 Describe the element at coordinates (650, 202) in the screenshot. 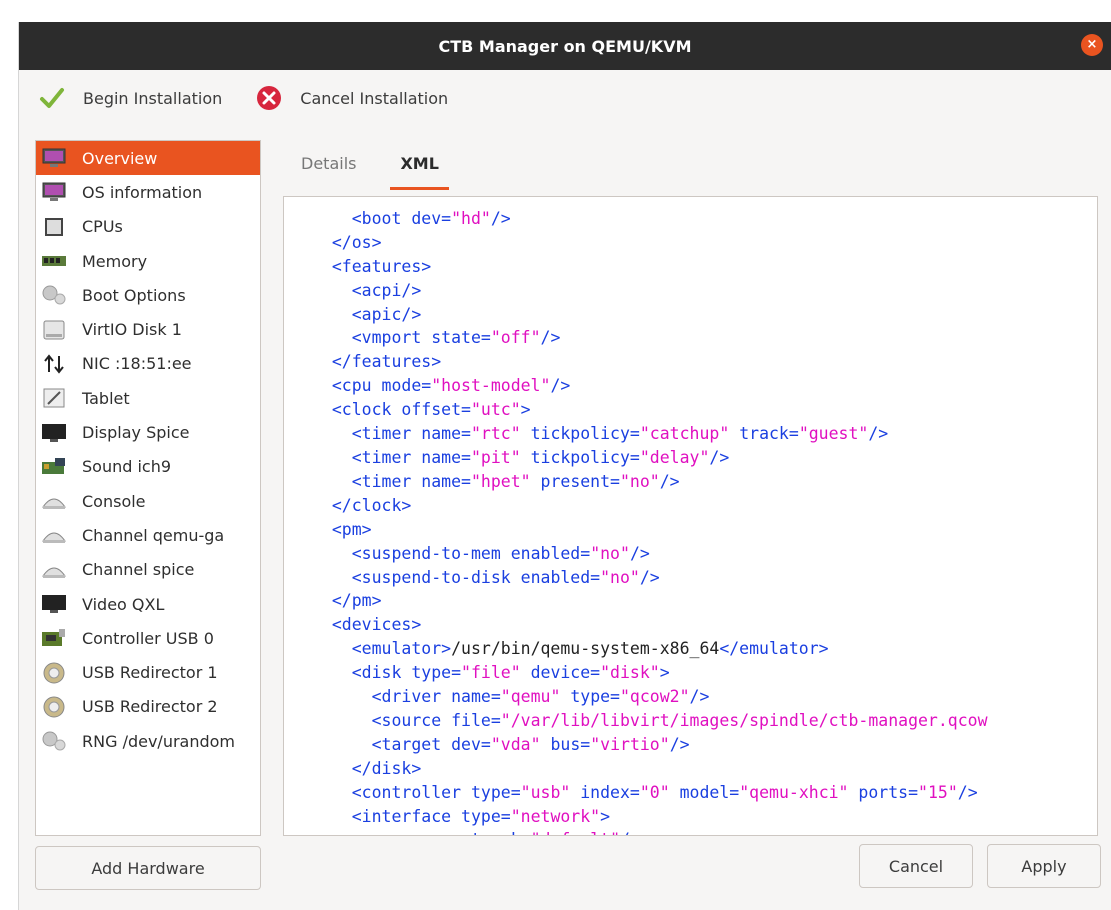

I see `xml-line` at that location.